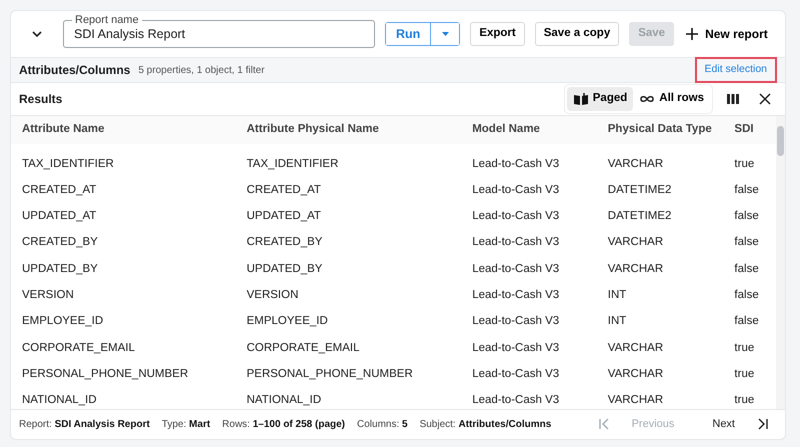 The width and height of the screenshot is (800, 447). I want to click on edit-selection-link: Edit selection, so click(735, 70).